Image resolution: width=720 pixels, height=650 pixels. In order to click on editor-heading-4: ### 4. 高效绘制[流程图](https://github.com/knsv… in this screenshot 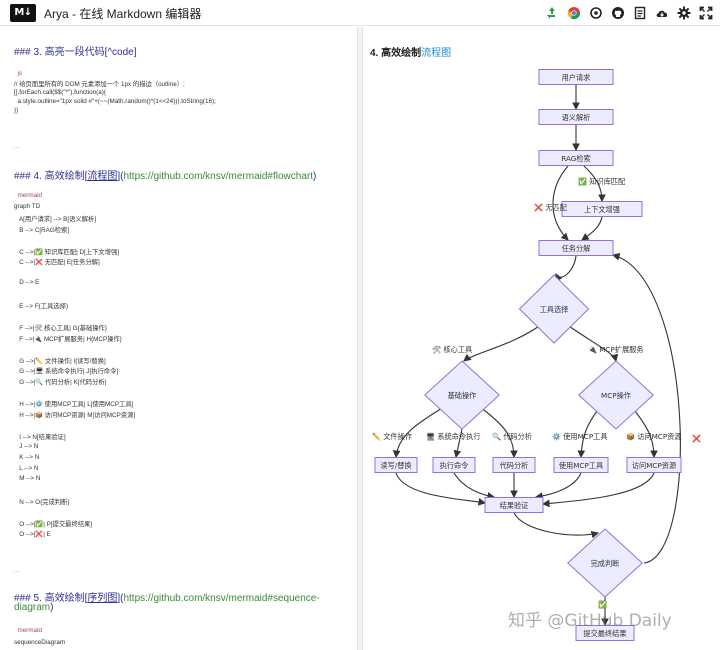, I will do `click(165, 176)`.